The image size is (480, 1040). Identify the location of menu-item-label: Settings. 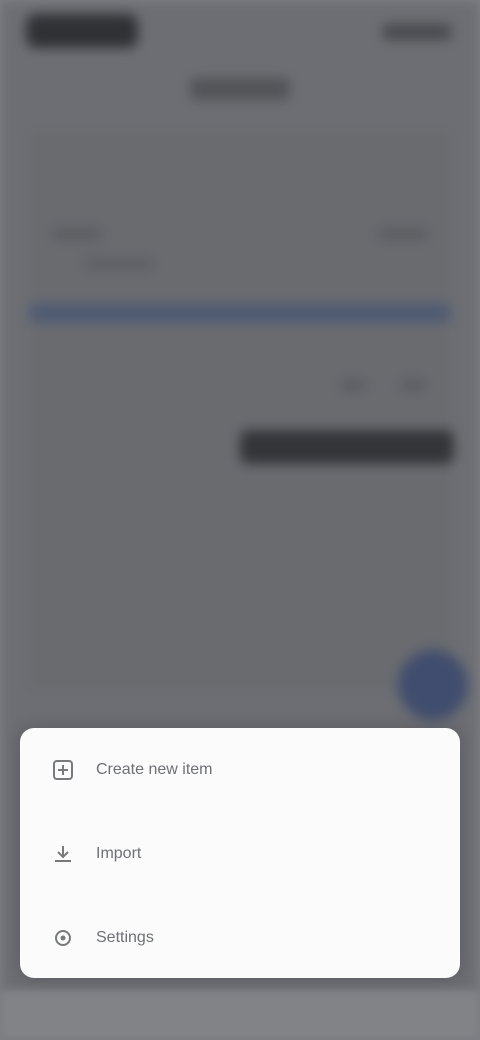
(125, 937).